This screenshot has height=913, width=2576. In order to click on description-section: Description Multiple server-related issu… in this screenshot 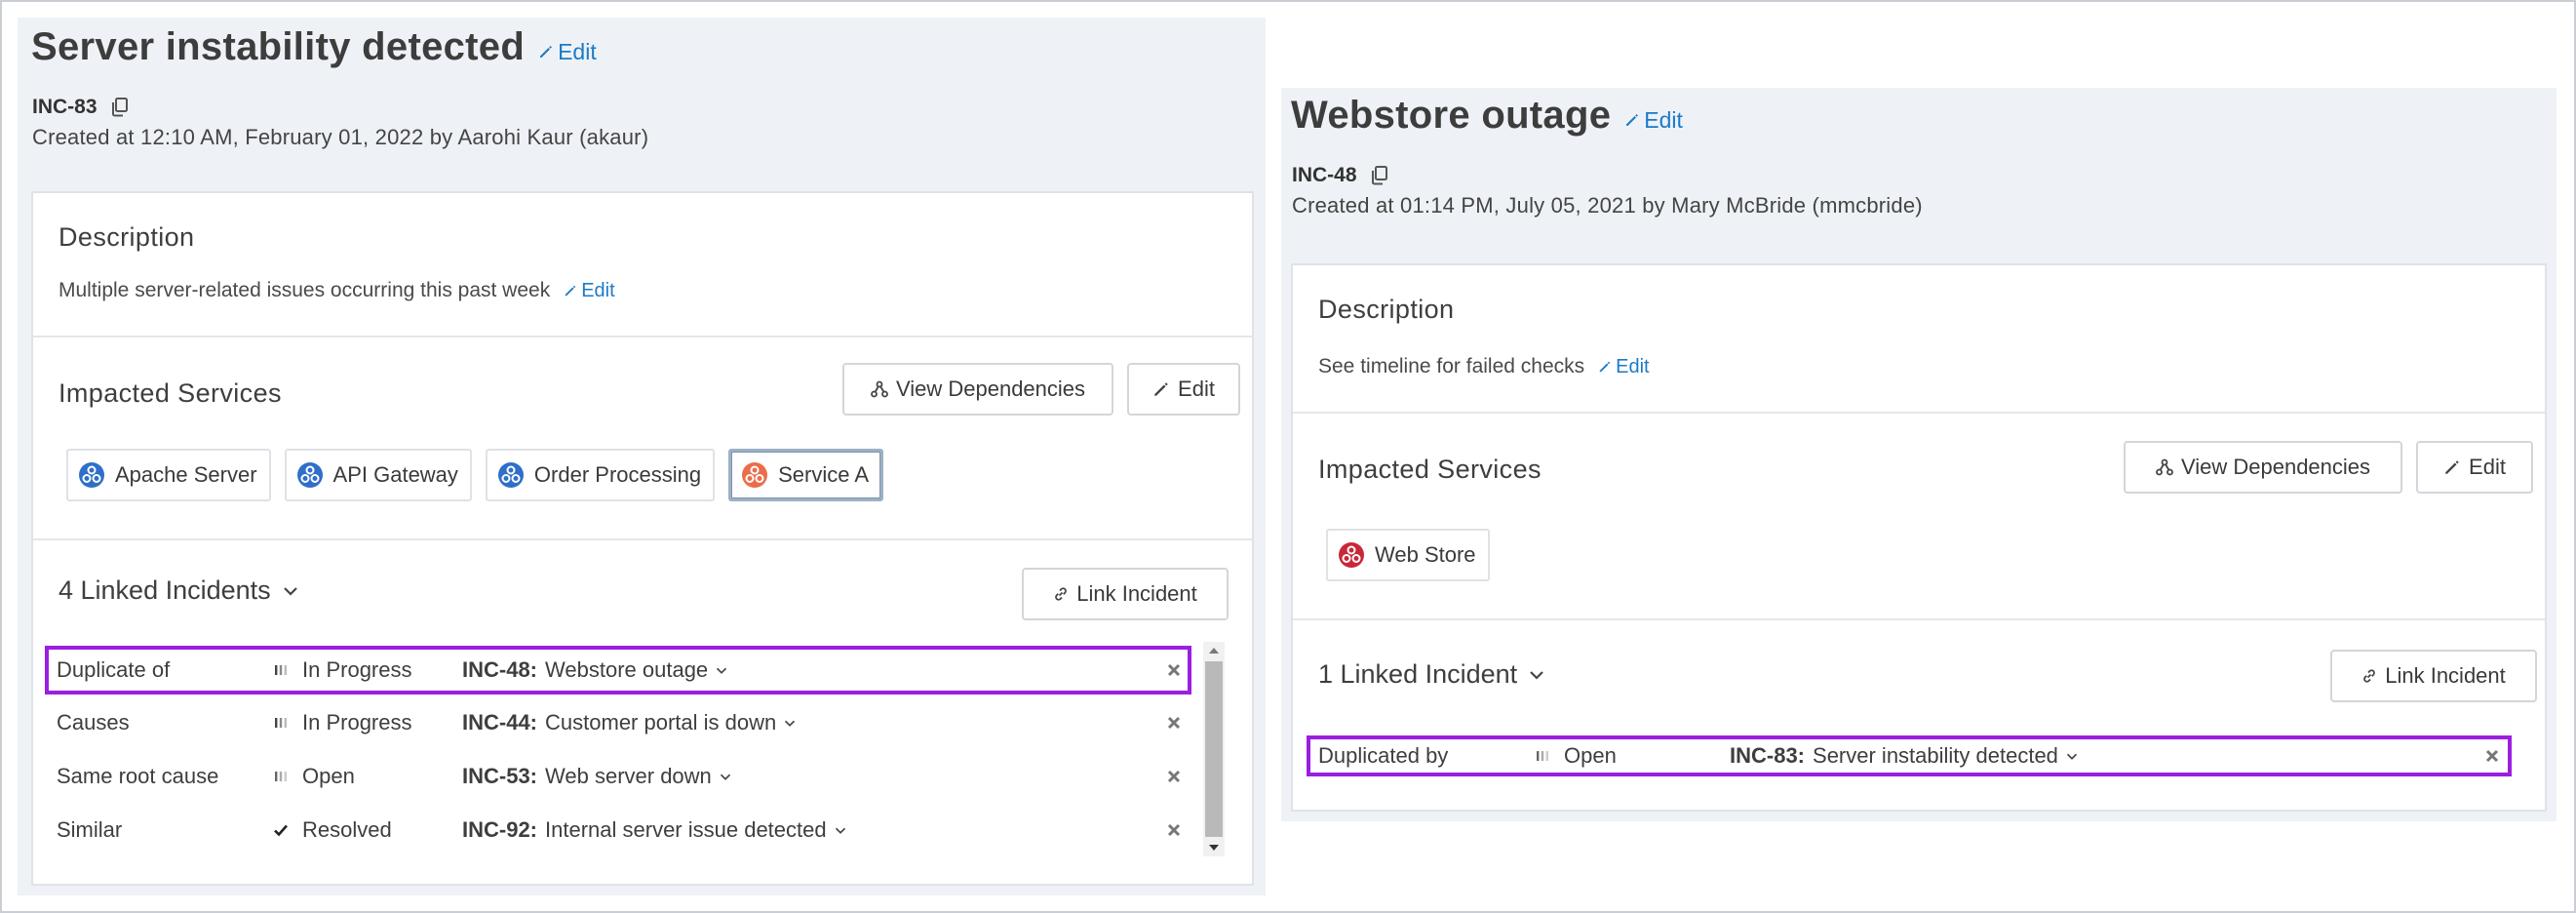, I will do `click(642, 265)`.